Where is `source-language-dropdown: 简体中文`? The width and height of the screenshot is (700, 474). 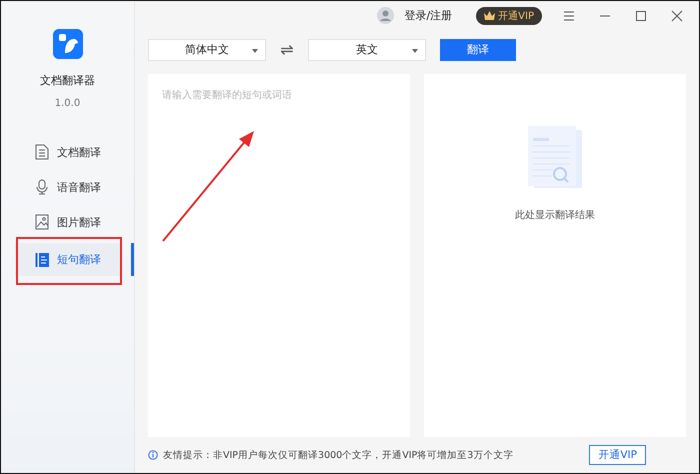
source-language-dropdown: 简体中文 is located at coordinates (207, 49).